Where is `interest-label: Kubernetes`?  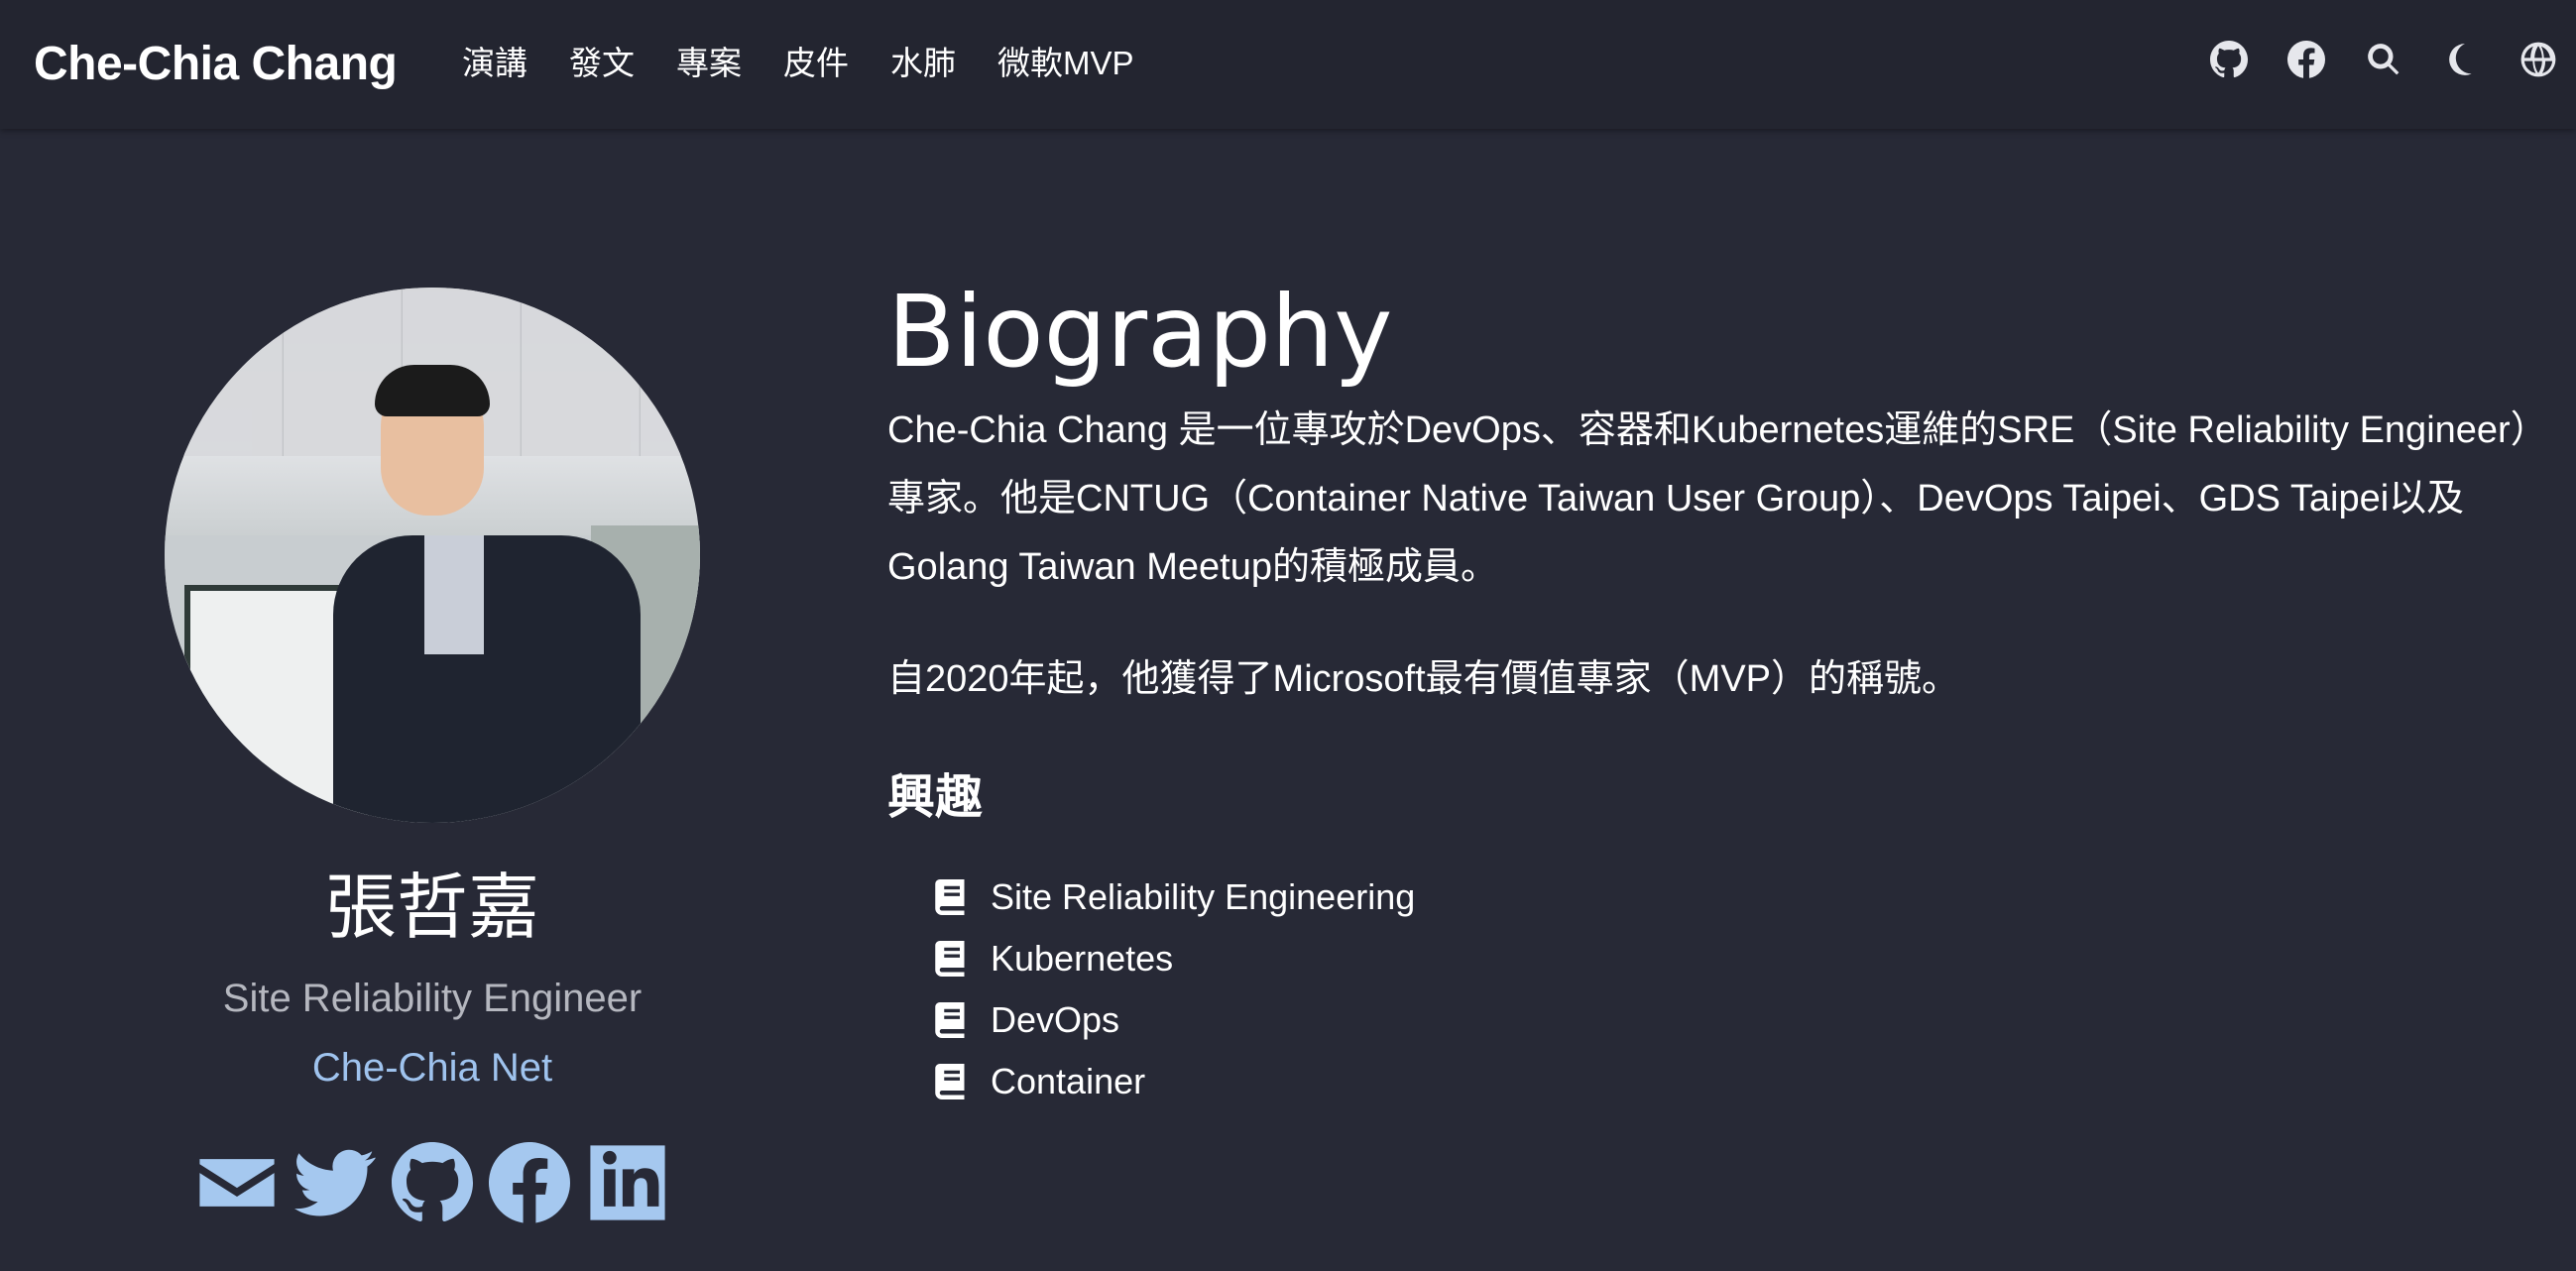 interest-label: Kubernetes is located at coordinates (1082, 958).